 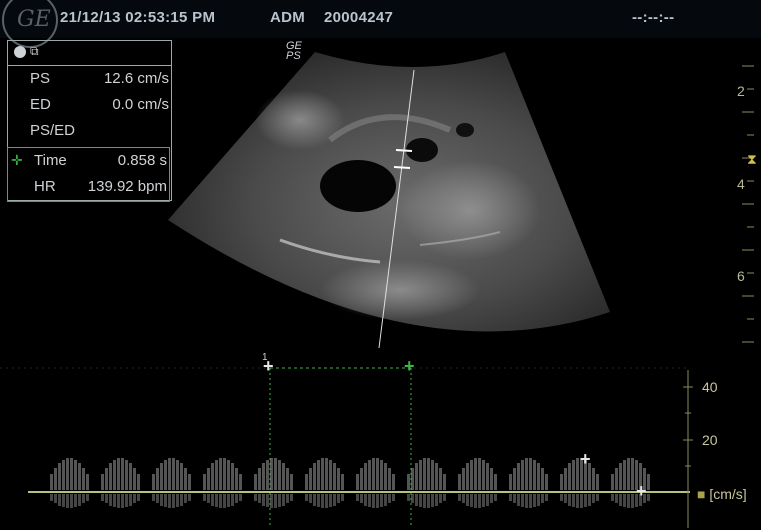 What do you see at coordinates (268, 366) in the screenshot?
I see `caliper-marker-1: +` at bounding box center [268, 366].